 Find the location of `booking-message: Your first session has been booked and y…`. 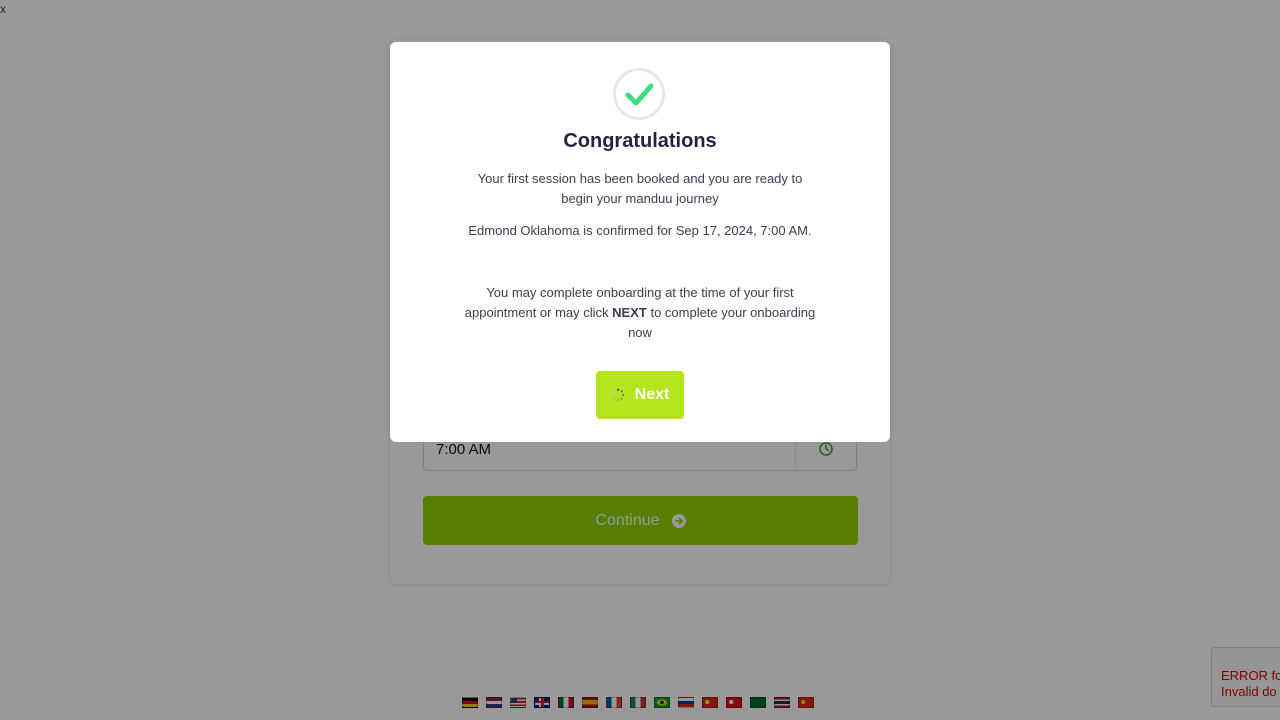

booking-message: Your first session has been booked and y… is located at coordinates (640, 188).